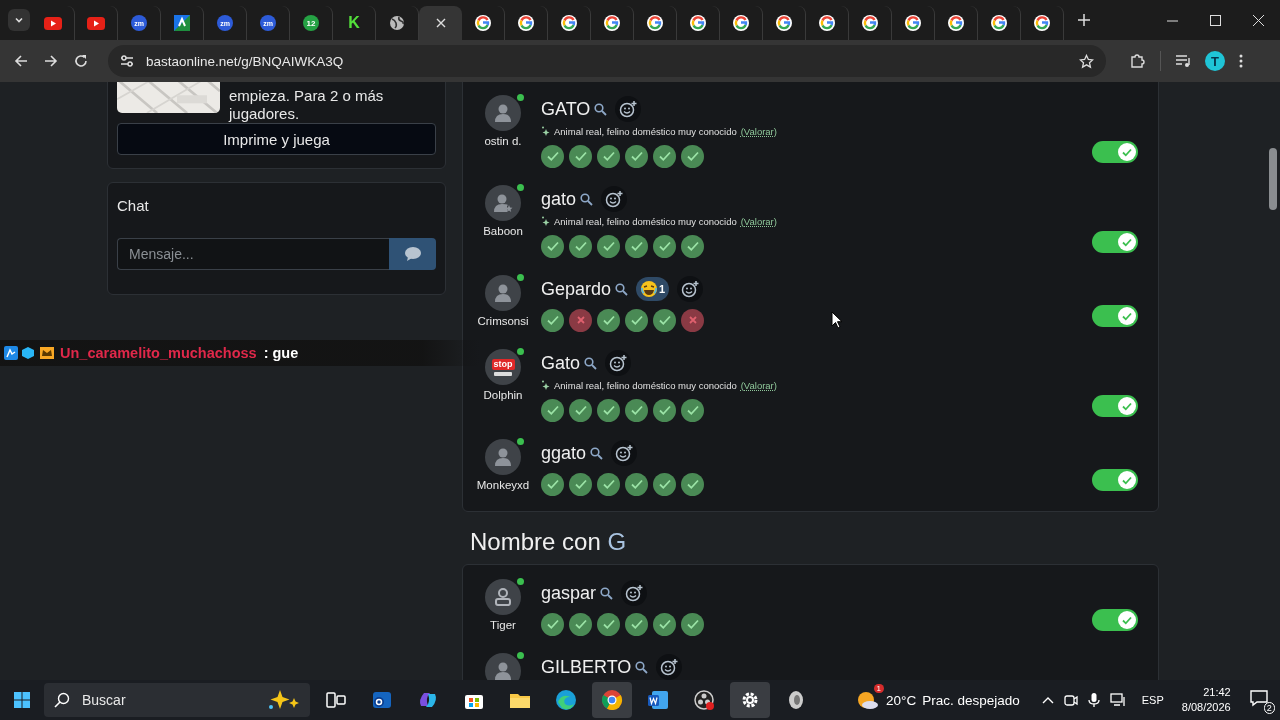  Describe the element at coordinates (127, 61) in the screenshot. I see `site-settings-icon` at that location.